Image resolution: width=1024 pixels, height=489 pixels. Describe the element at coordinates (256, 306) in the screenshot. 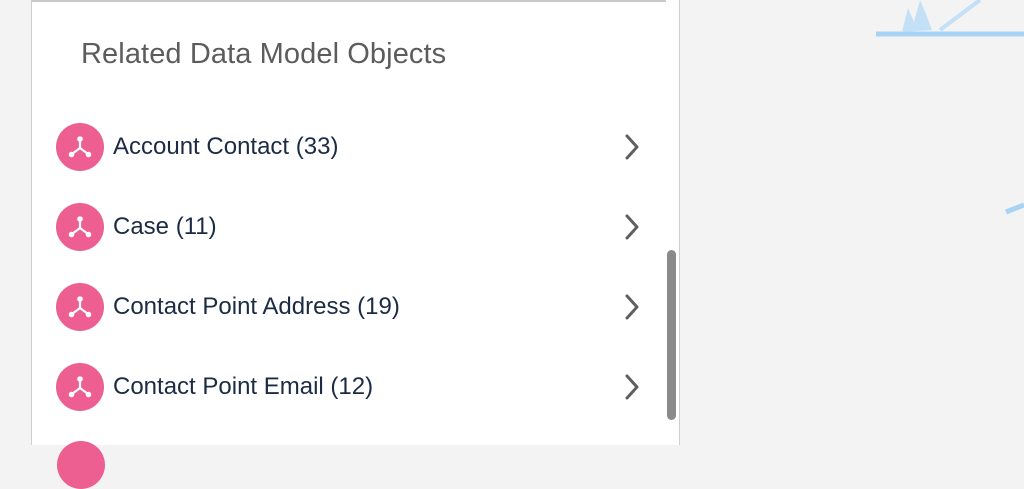

I see `list-item-label: Contact Point Address (19)` at that location.